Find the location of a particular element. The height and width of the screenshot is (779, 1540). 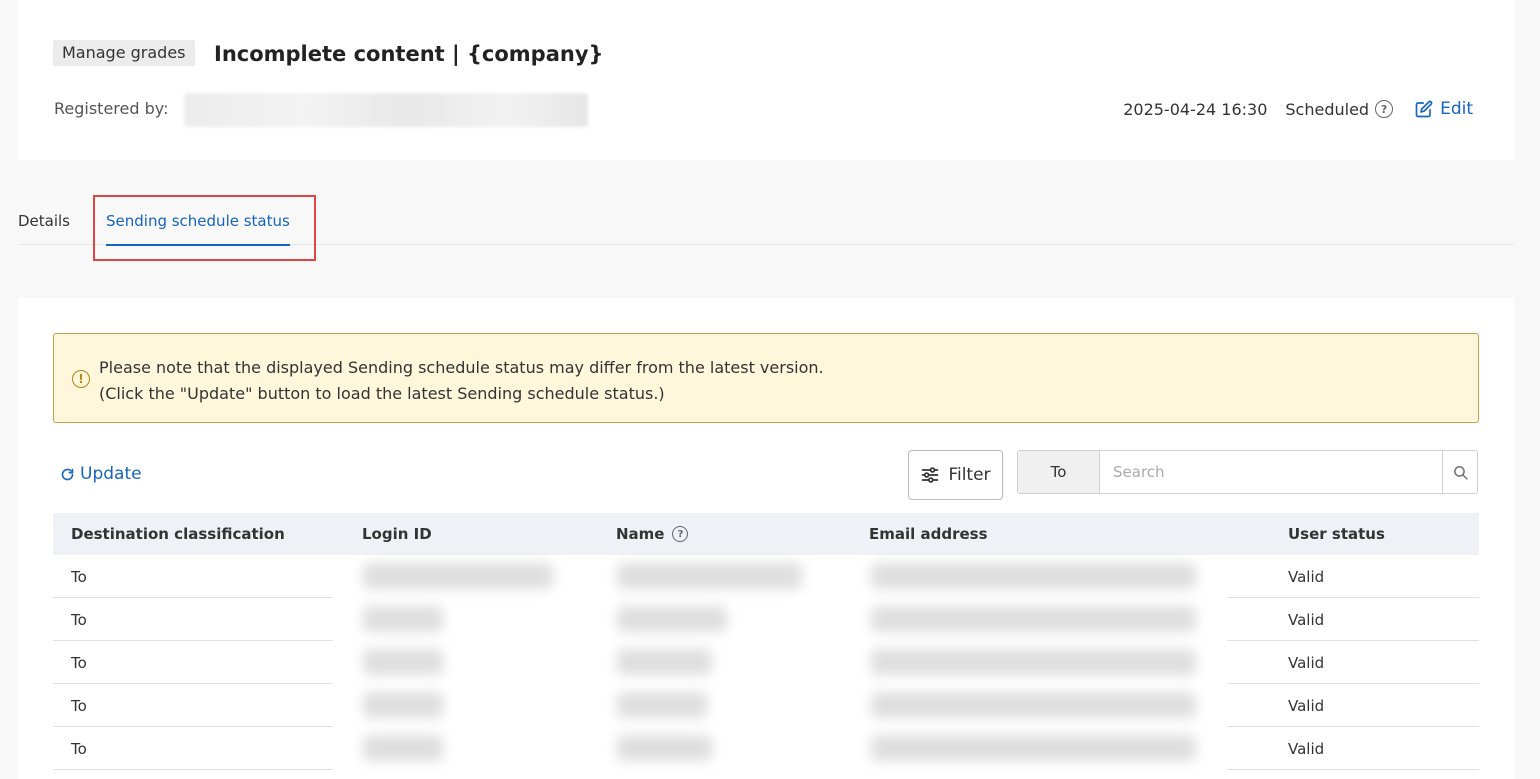

category-badge: Manage grades is located at coordinates (124, 53).